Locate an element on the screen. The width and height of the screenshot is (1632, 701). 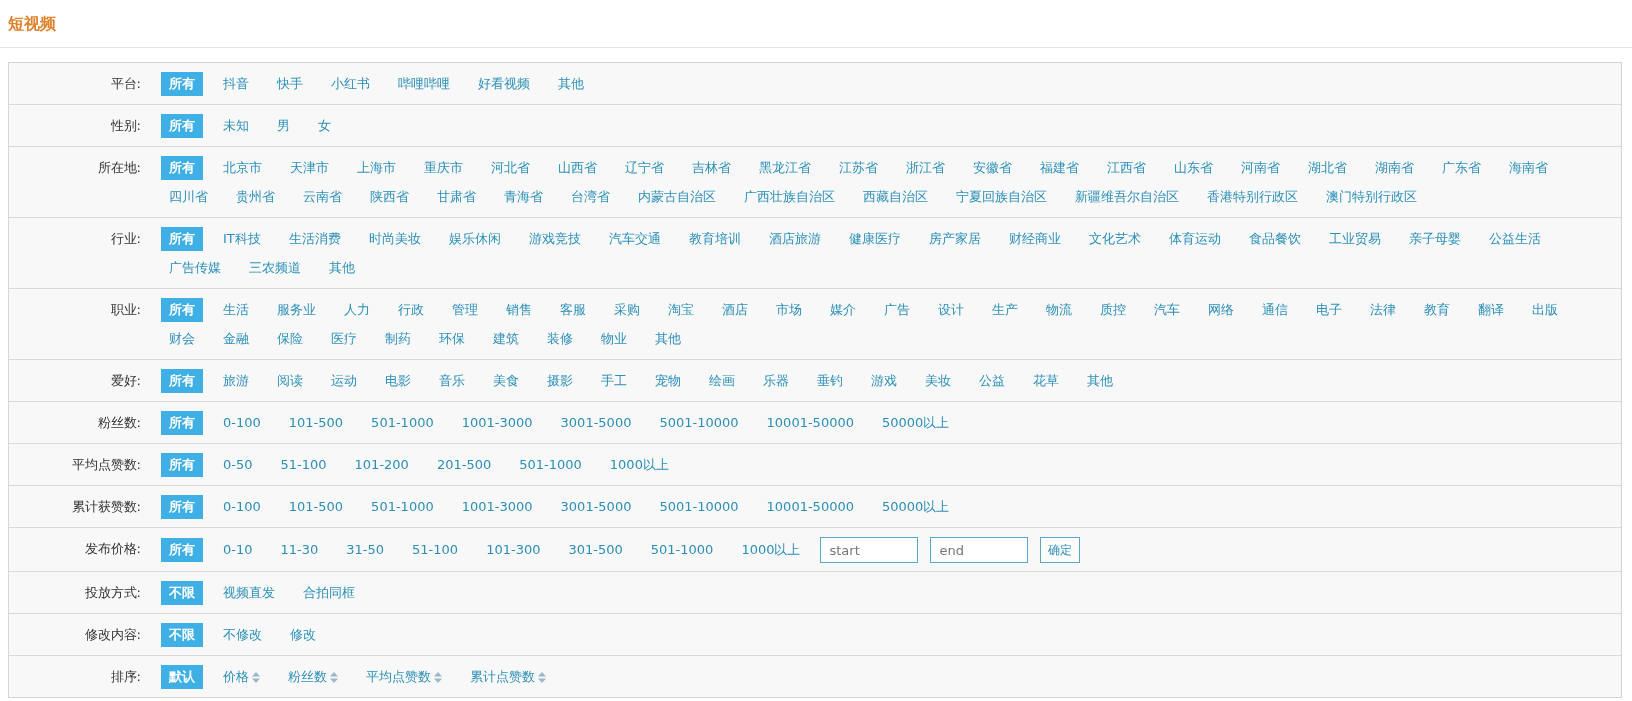
filter-option: 青海省 is located at coordinates (523, 197).